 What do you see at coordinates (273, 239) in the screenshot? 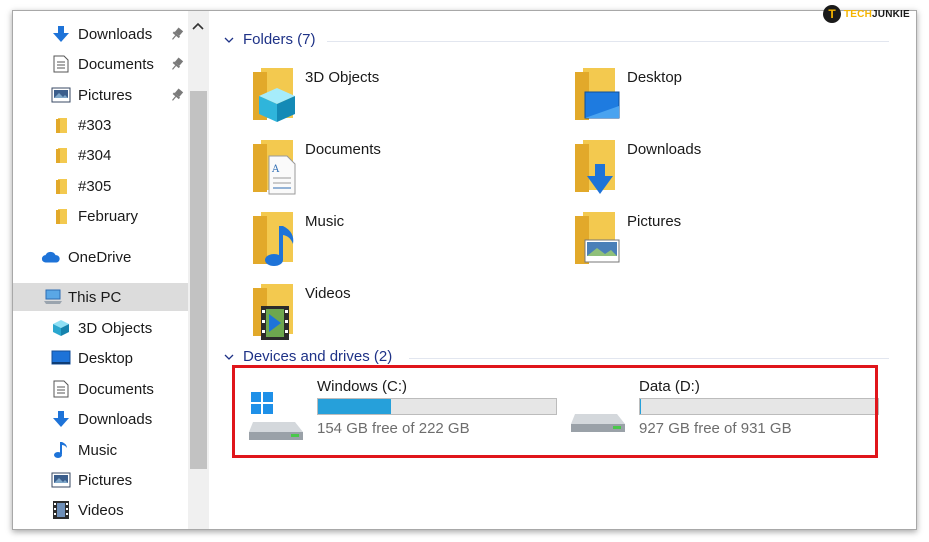
I see `folder-music-icon` at bounding box center [273, 239].